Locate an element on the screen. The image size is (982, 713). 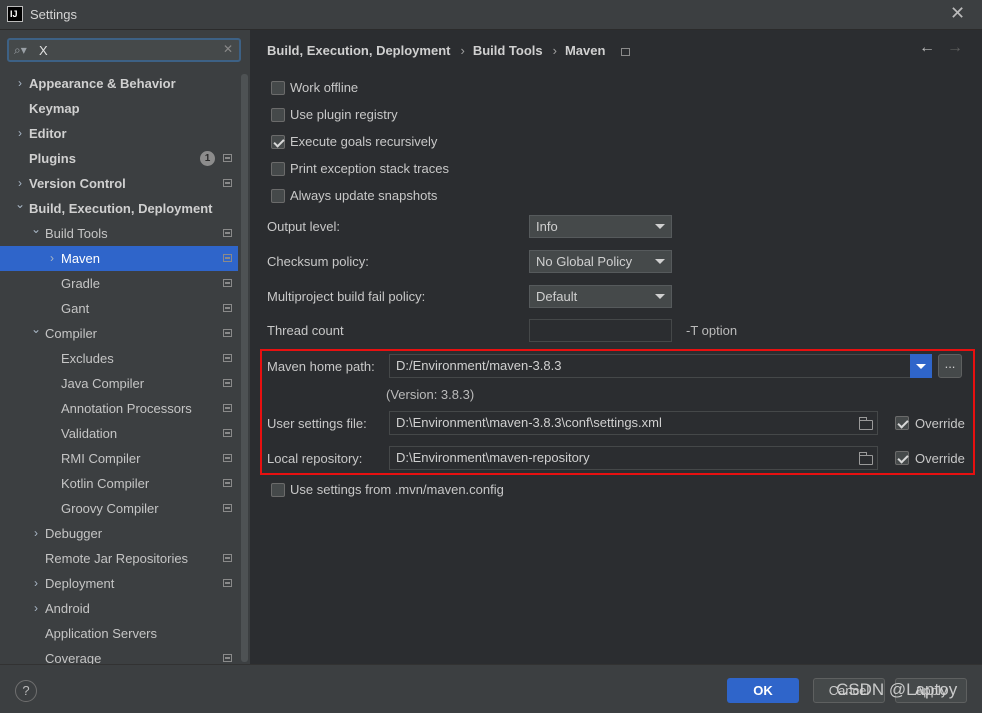
sidebar-item: Validation is located at coordinates (119, 433).